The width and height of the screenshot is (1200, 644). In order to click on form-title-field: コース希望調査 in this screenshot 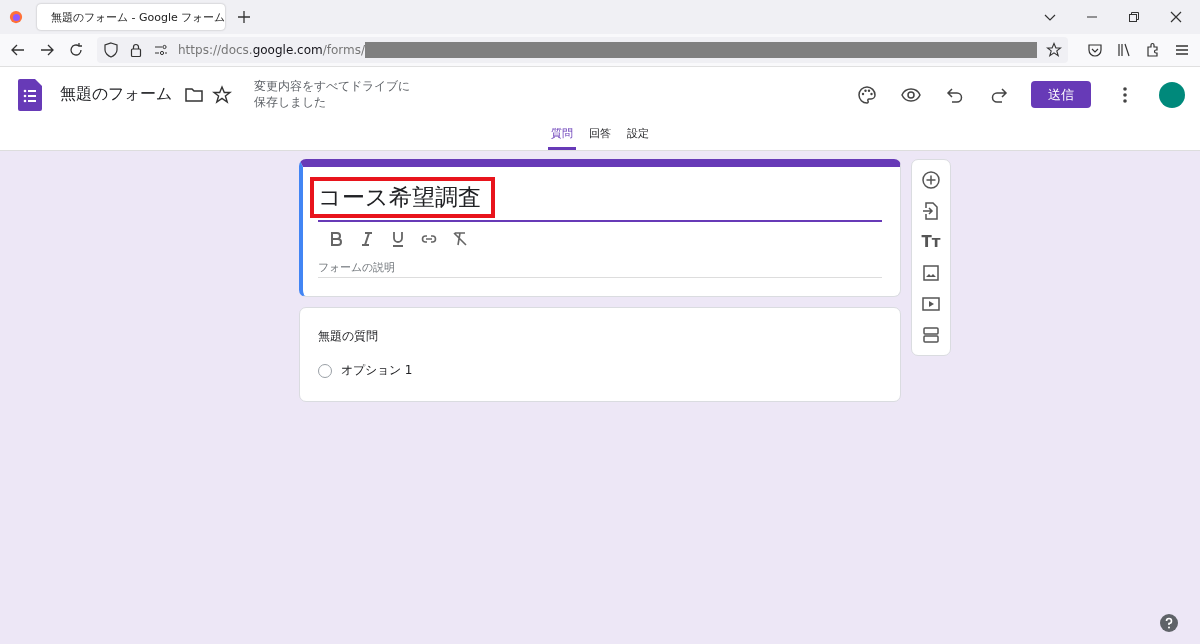, I will do `click(402, 197)`.